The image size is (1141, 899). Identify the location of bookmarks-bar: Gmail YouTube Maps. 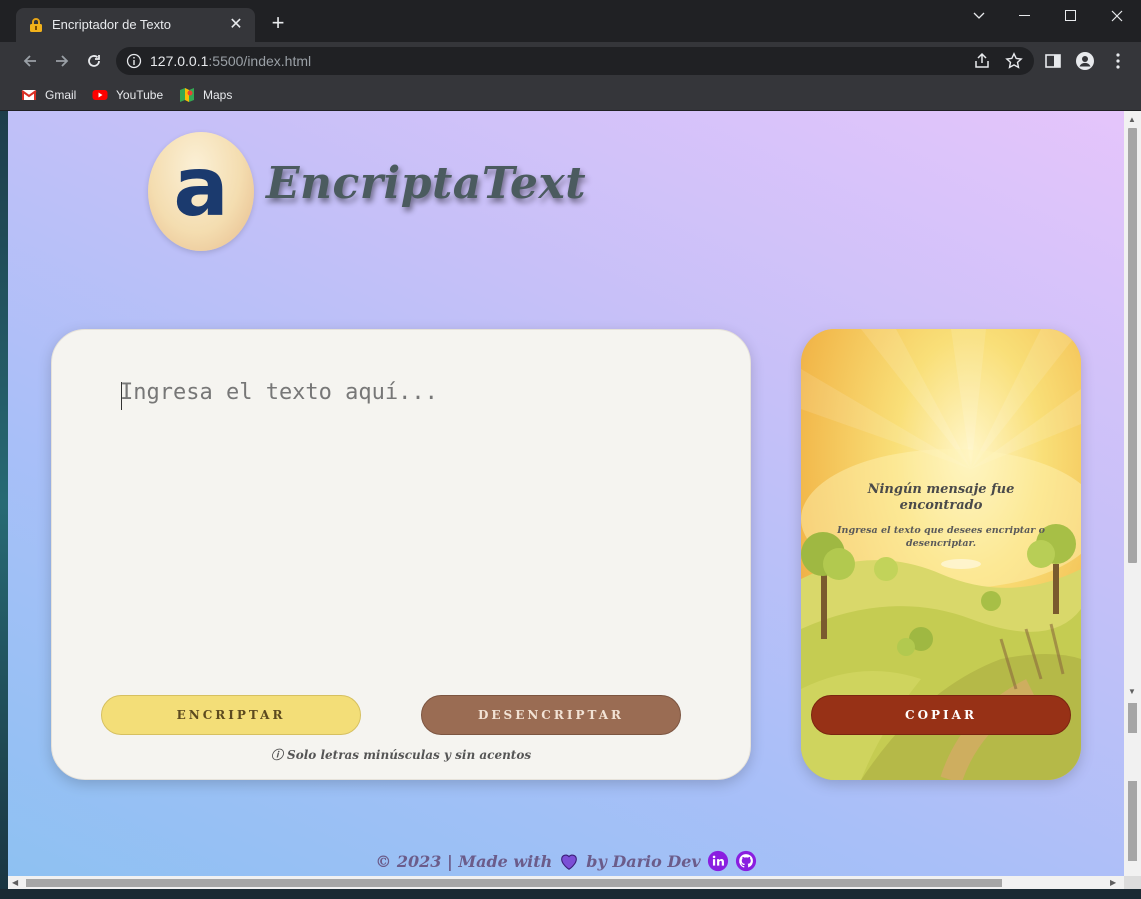
(570, 95).